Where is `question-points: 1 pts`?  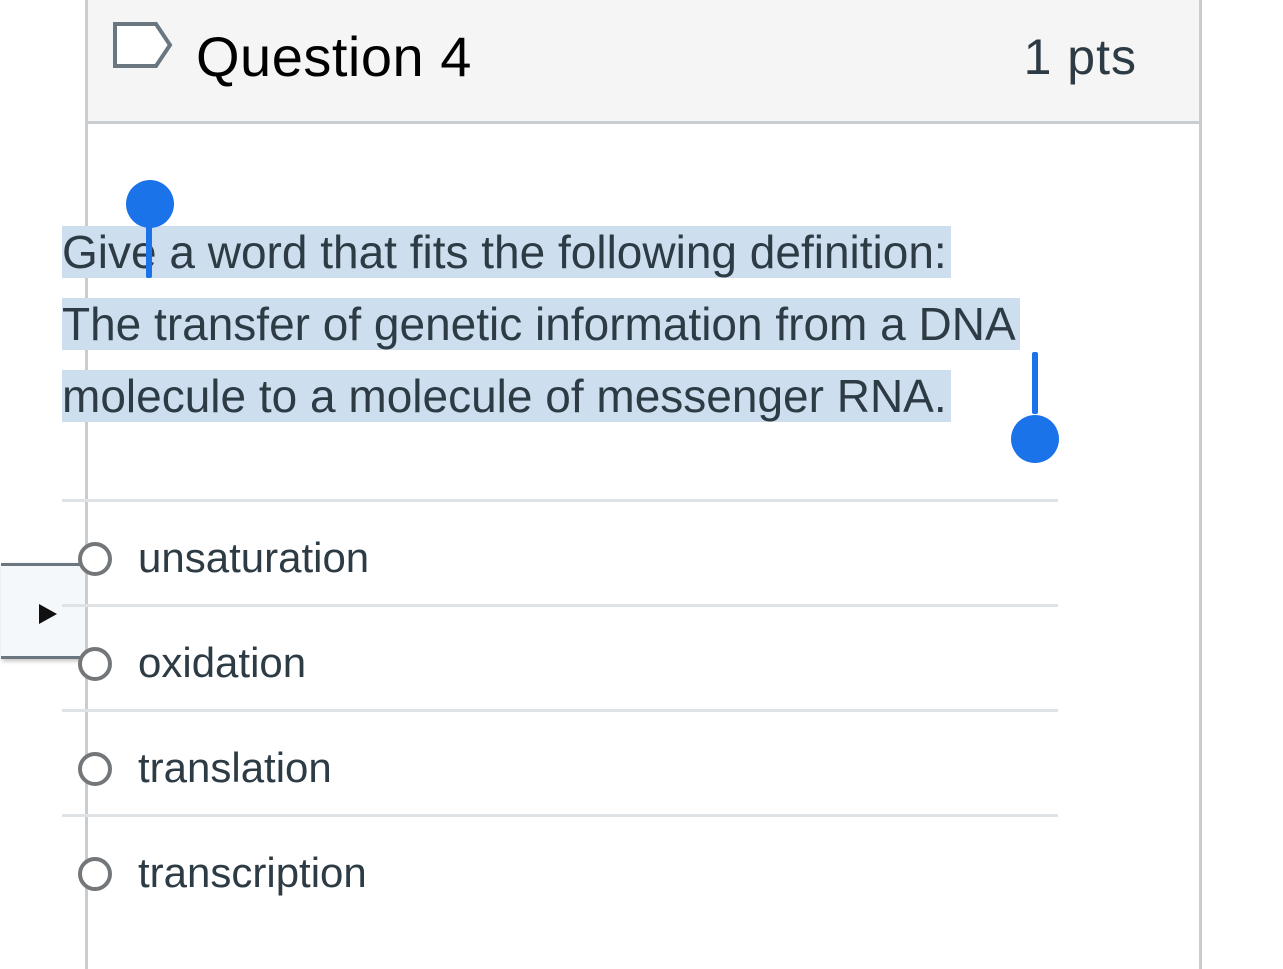 question-points: 1 pts is located at coordinates (1080, 57).